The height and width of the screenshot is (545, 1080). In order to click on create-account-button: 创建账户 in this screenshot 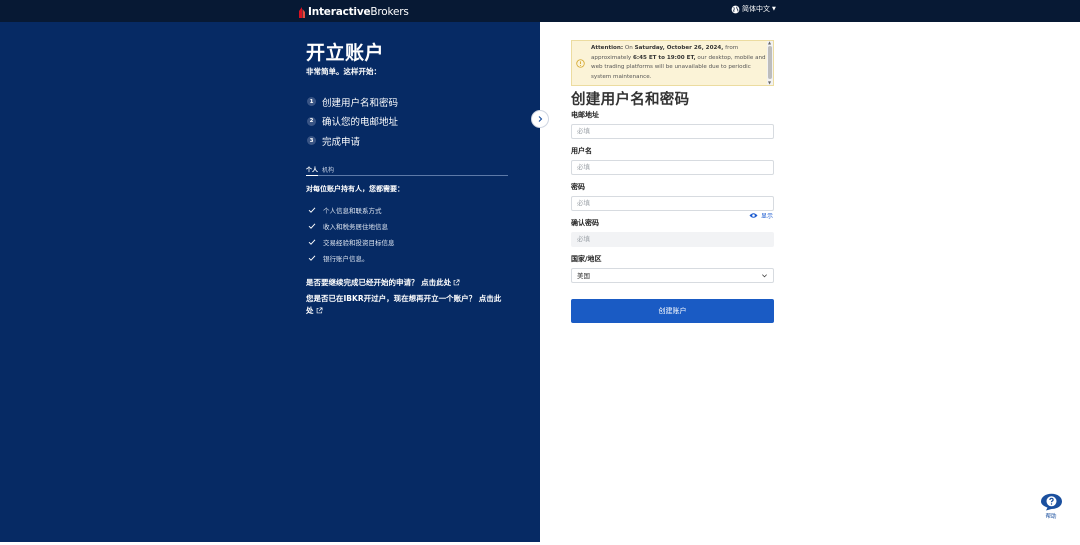, I will do `click(672, 311)`.